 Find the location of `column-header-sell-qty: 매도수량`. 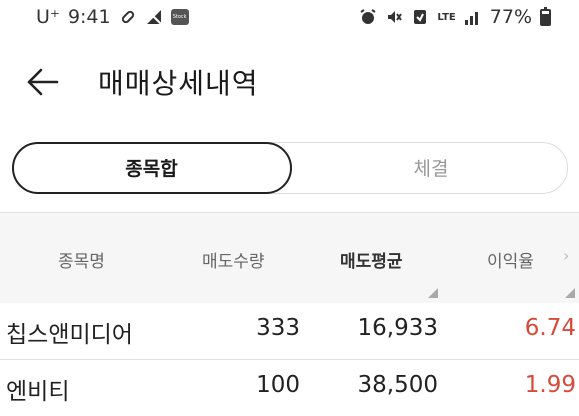

column-header-sell-qty: 매도수량 is located at coordinates (233, 259).